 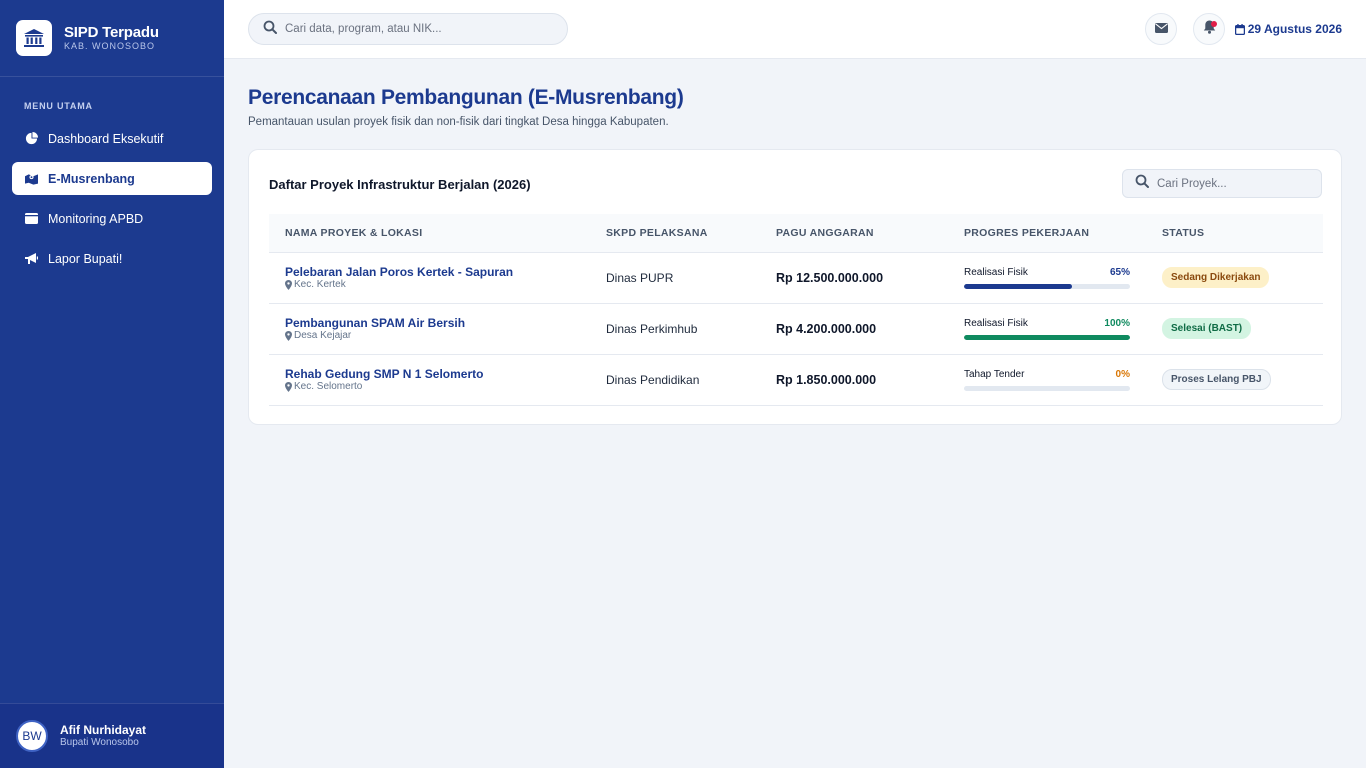 I want to click on progress-cell: Realisasi Fisik 65%, so click(x=1047, y=278).